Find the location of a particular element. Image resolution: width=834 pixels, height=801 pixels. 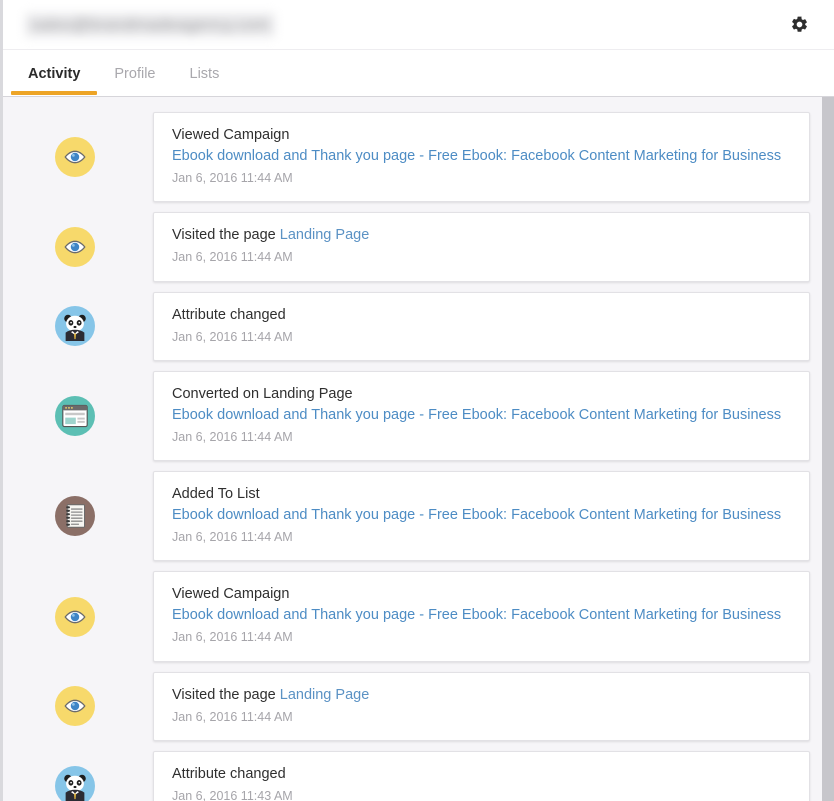

activity-card-wrap: Attribute changed Jan 6, 2016 11:44 AM is located at coordinates (493, 326).